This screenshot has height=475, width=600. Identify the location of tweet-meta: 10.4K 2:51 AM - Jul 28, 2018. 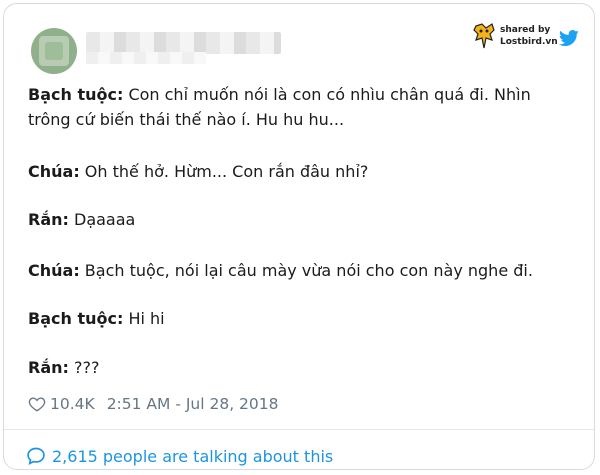
(153, 404).